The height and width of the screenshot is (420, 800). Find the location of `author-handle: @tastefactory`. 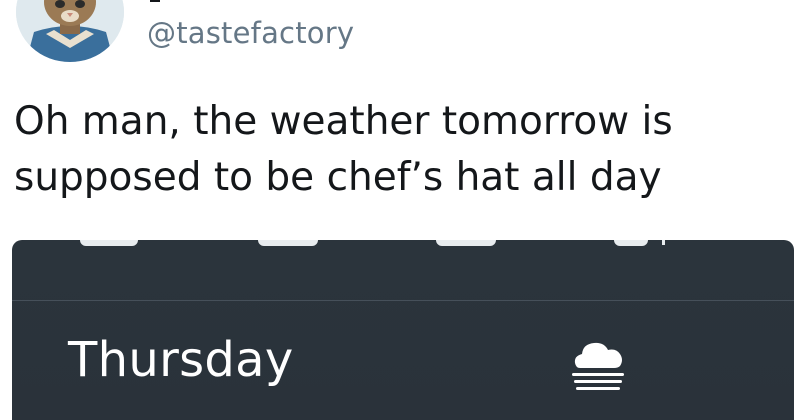

author-handle: @tastefactory is located at coordinates (250, 33).